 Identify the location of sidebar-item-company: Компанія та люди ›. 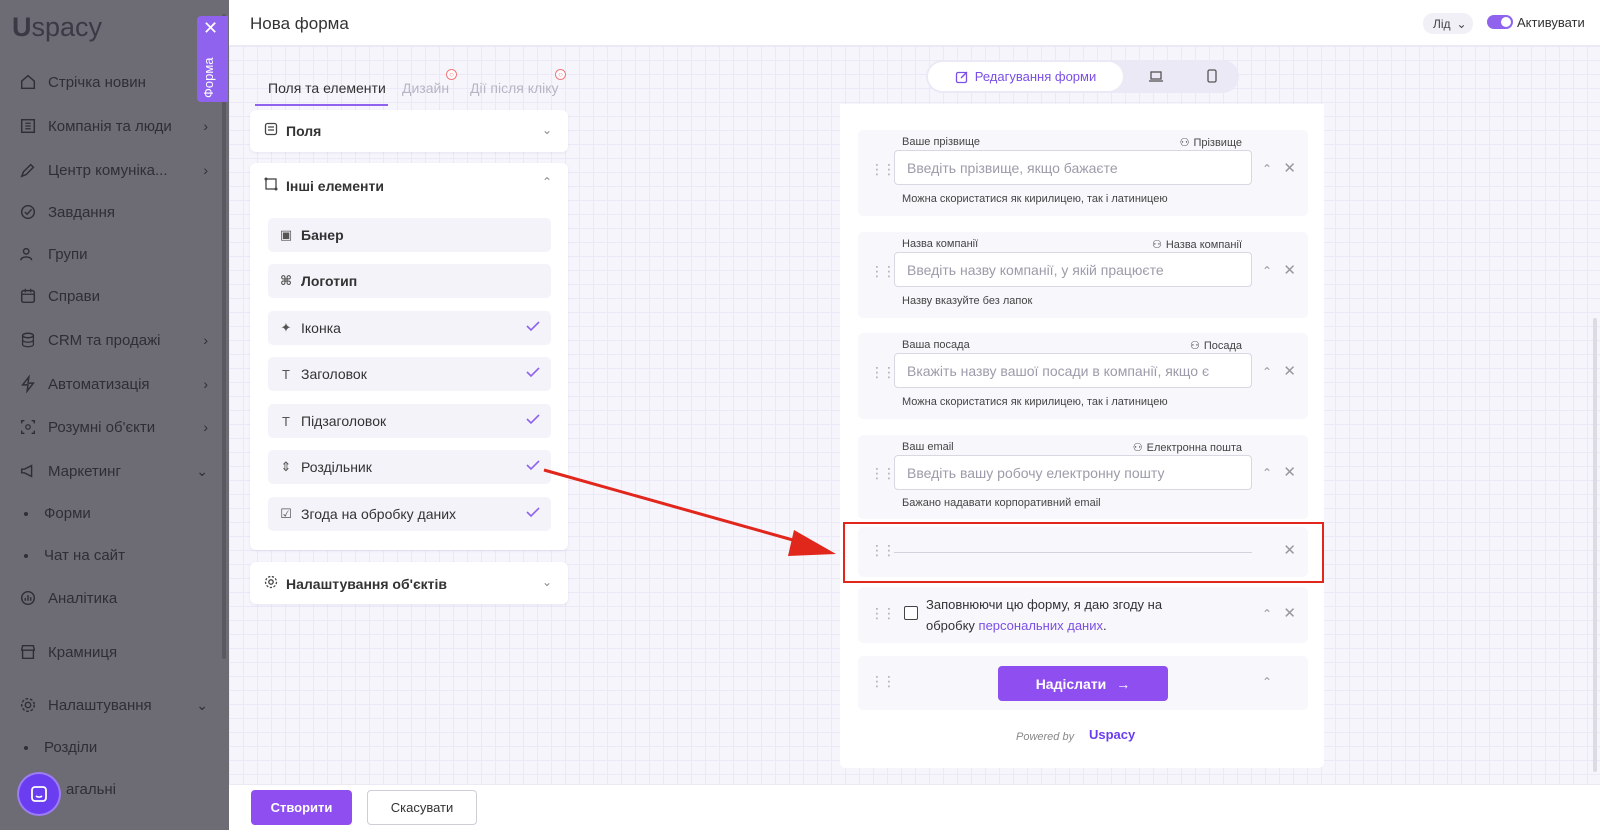
(113, 126).